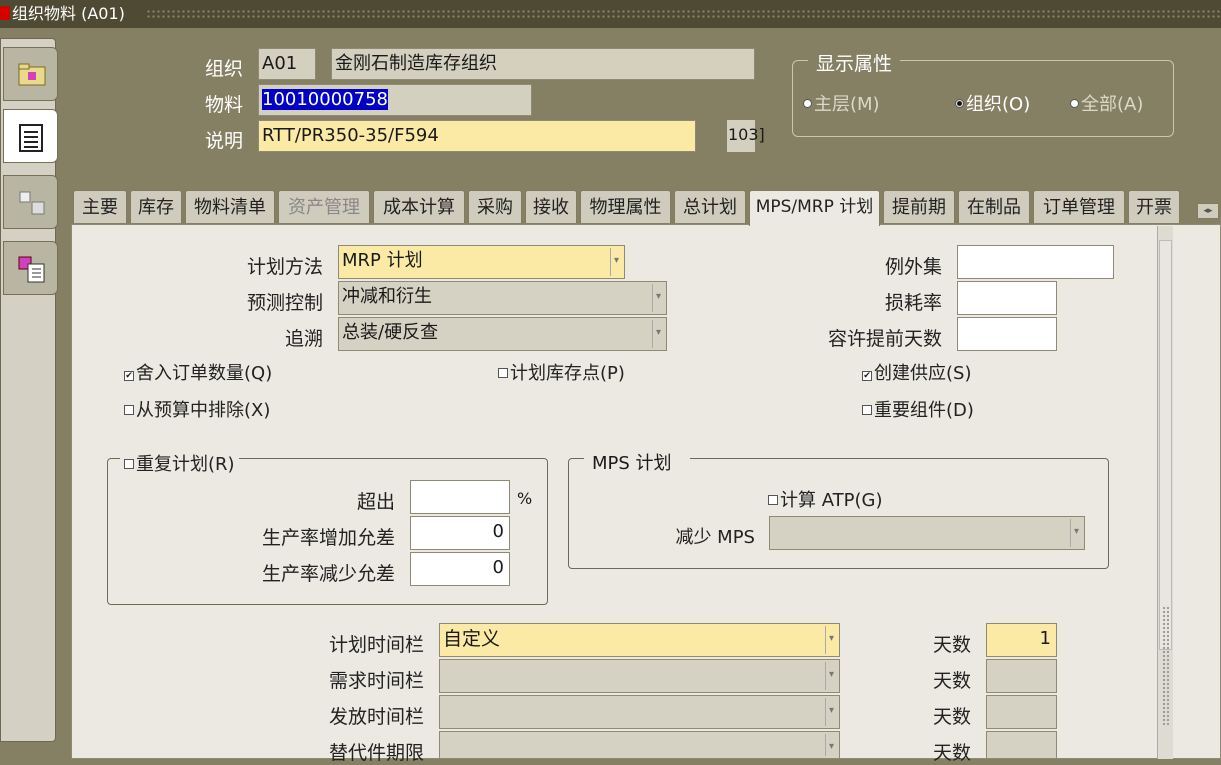  I want to click on substitution-days-field, so click(1021, 745).